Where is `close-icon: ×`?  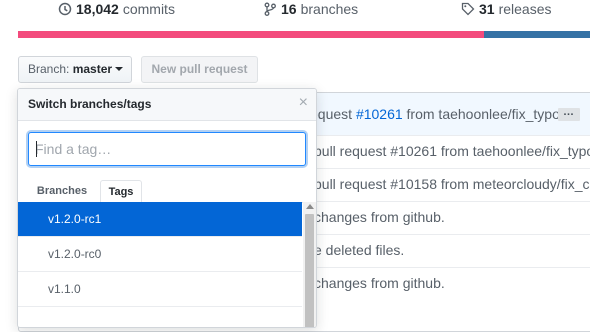
close-icon: × is located at coordinates (303, 103).